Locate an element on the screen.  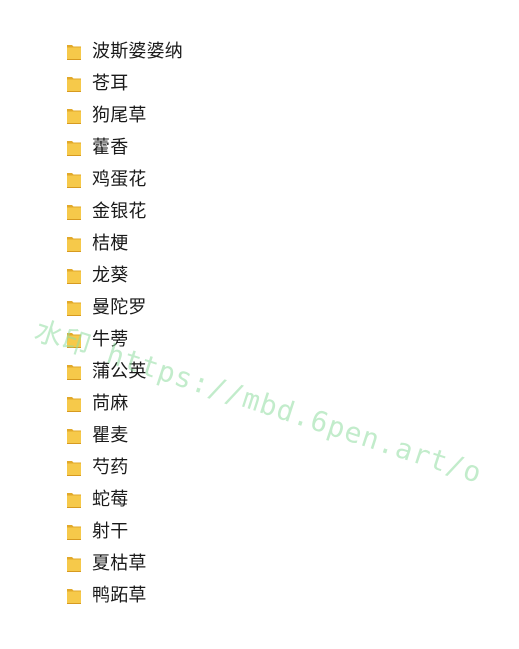
folder-item: 射干 is located at coordinates (124, 532).